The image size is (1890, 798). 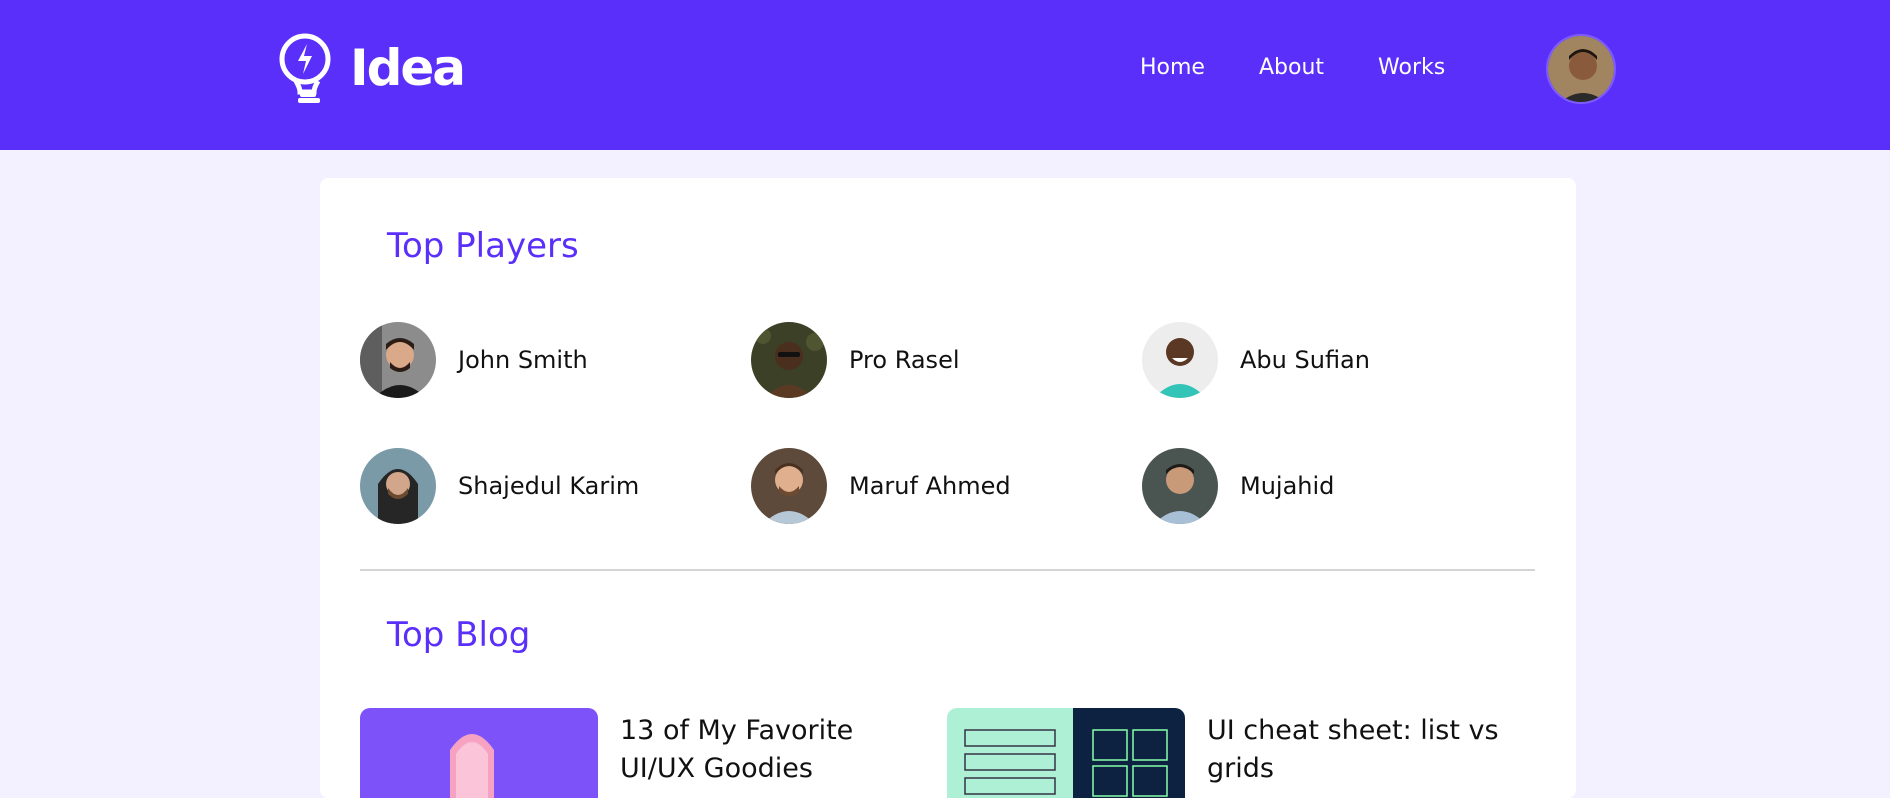 What do you see at coordinates (1581, 69) in the screenshot?
I see `user-avatar` at bounding box center [1581, 69].